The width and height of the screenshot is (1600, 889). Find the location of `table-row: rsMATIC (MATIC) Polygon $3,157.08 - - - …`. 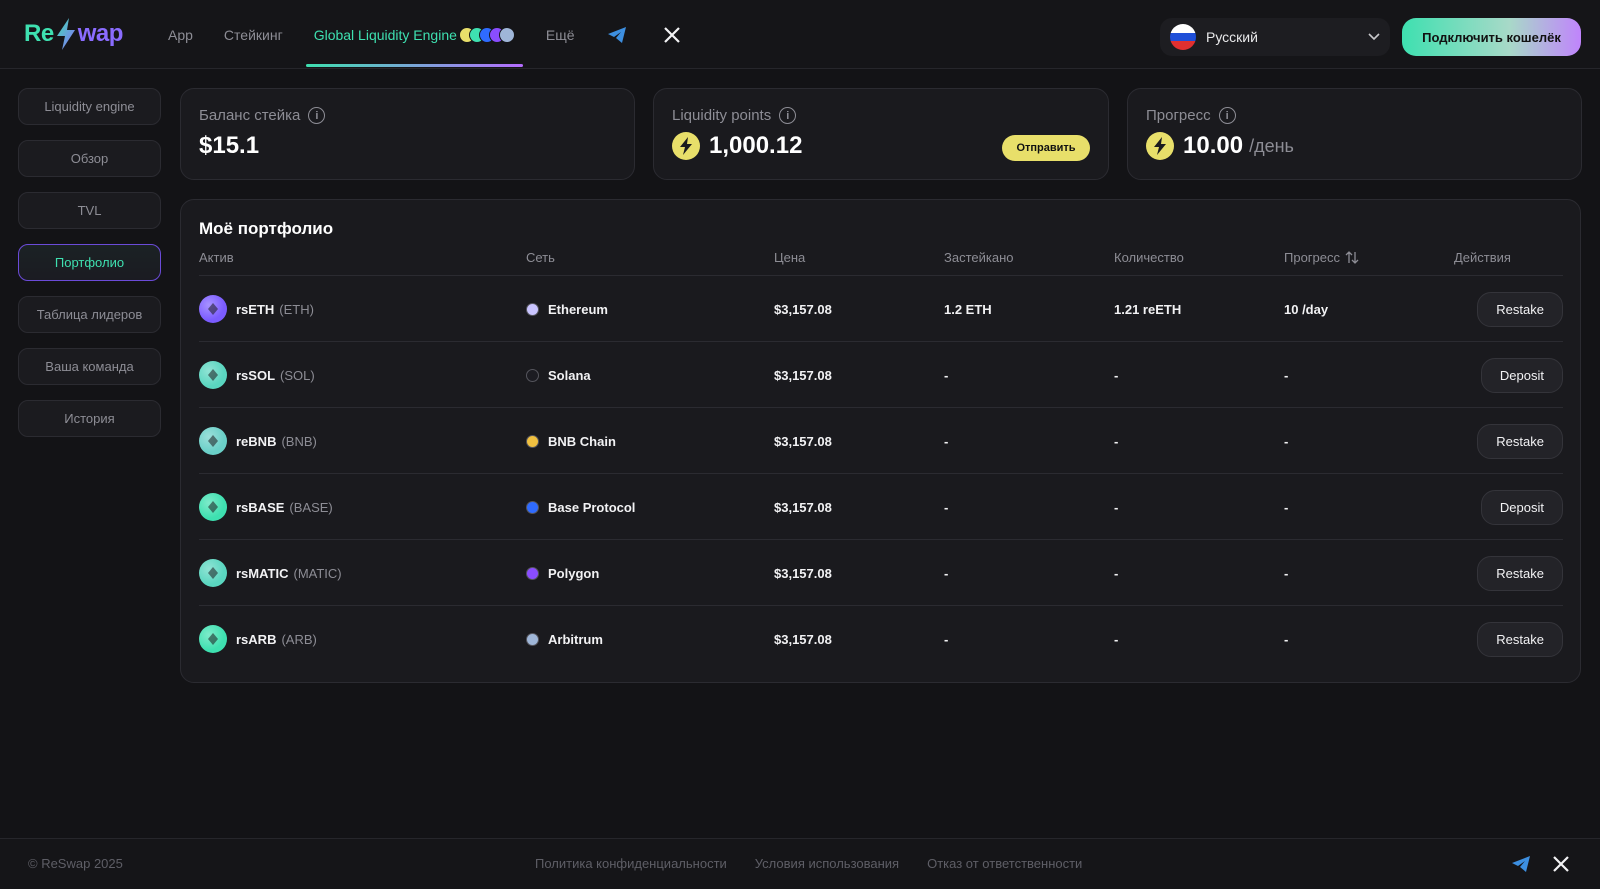

table-row: rsMATIC (MATIC) Polygon $3,157.08 - - - … is located at coordinates (881, 572).